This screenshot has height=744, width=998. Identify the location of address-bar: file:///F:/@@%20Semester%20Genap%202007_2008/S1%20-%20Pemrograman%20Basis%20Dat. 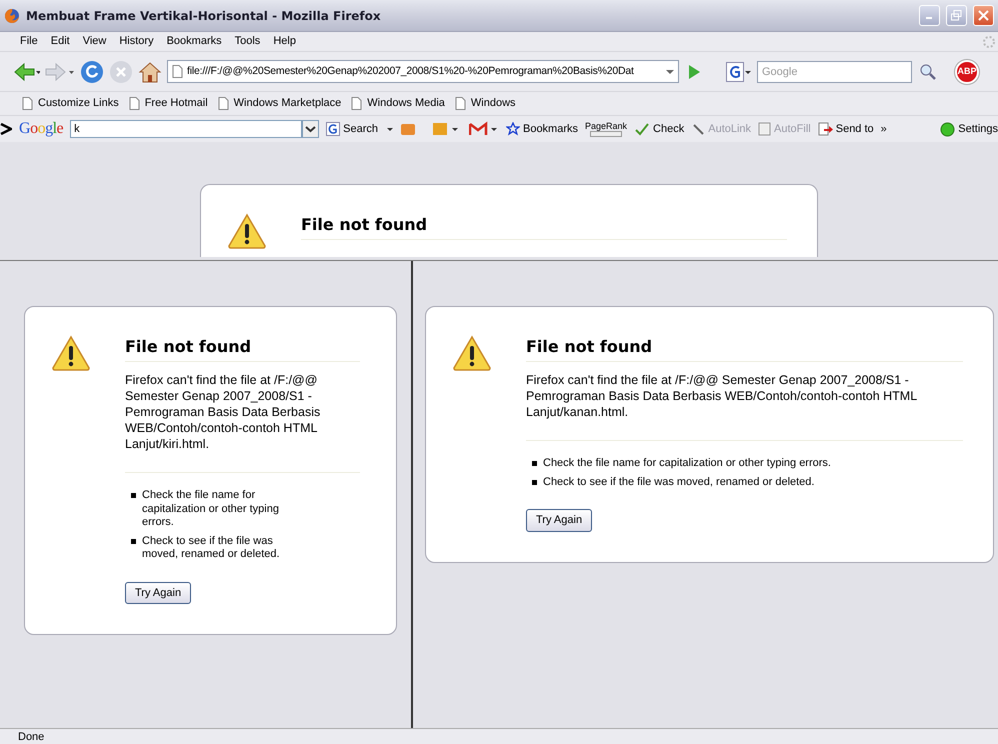
(423, 71).